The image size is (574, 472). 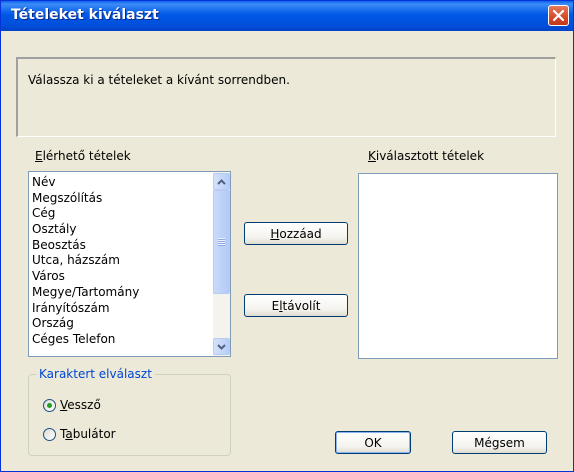 I want to click on close-button, so click(x=558, y=15).